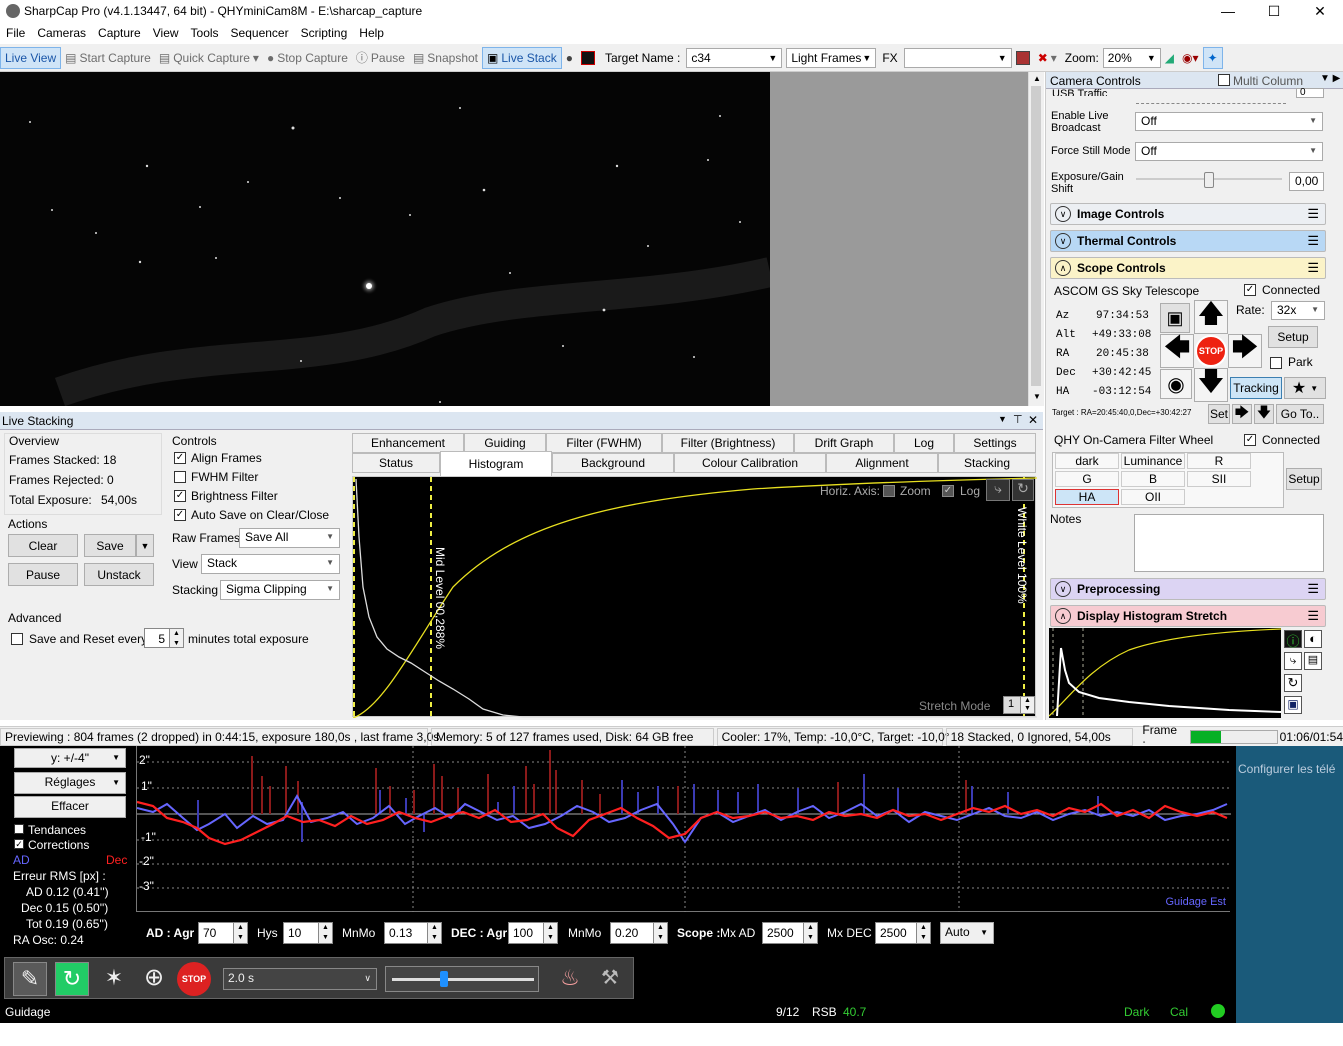 This screenshot has height=1046, width=1343. Describe the element at coordinates (209, 58) in the screenshot. I see `quick-capture-button: ▤ Quick Capture ▾` at that location.